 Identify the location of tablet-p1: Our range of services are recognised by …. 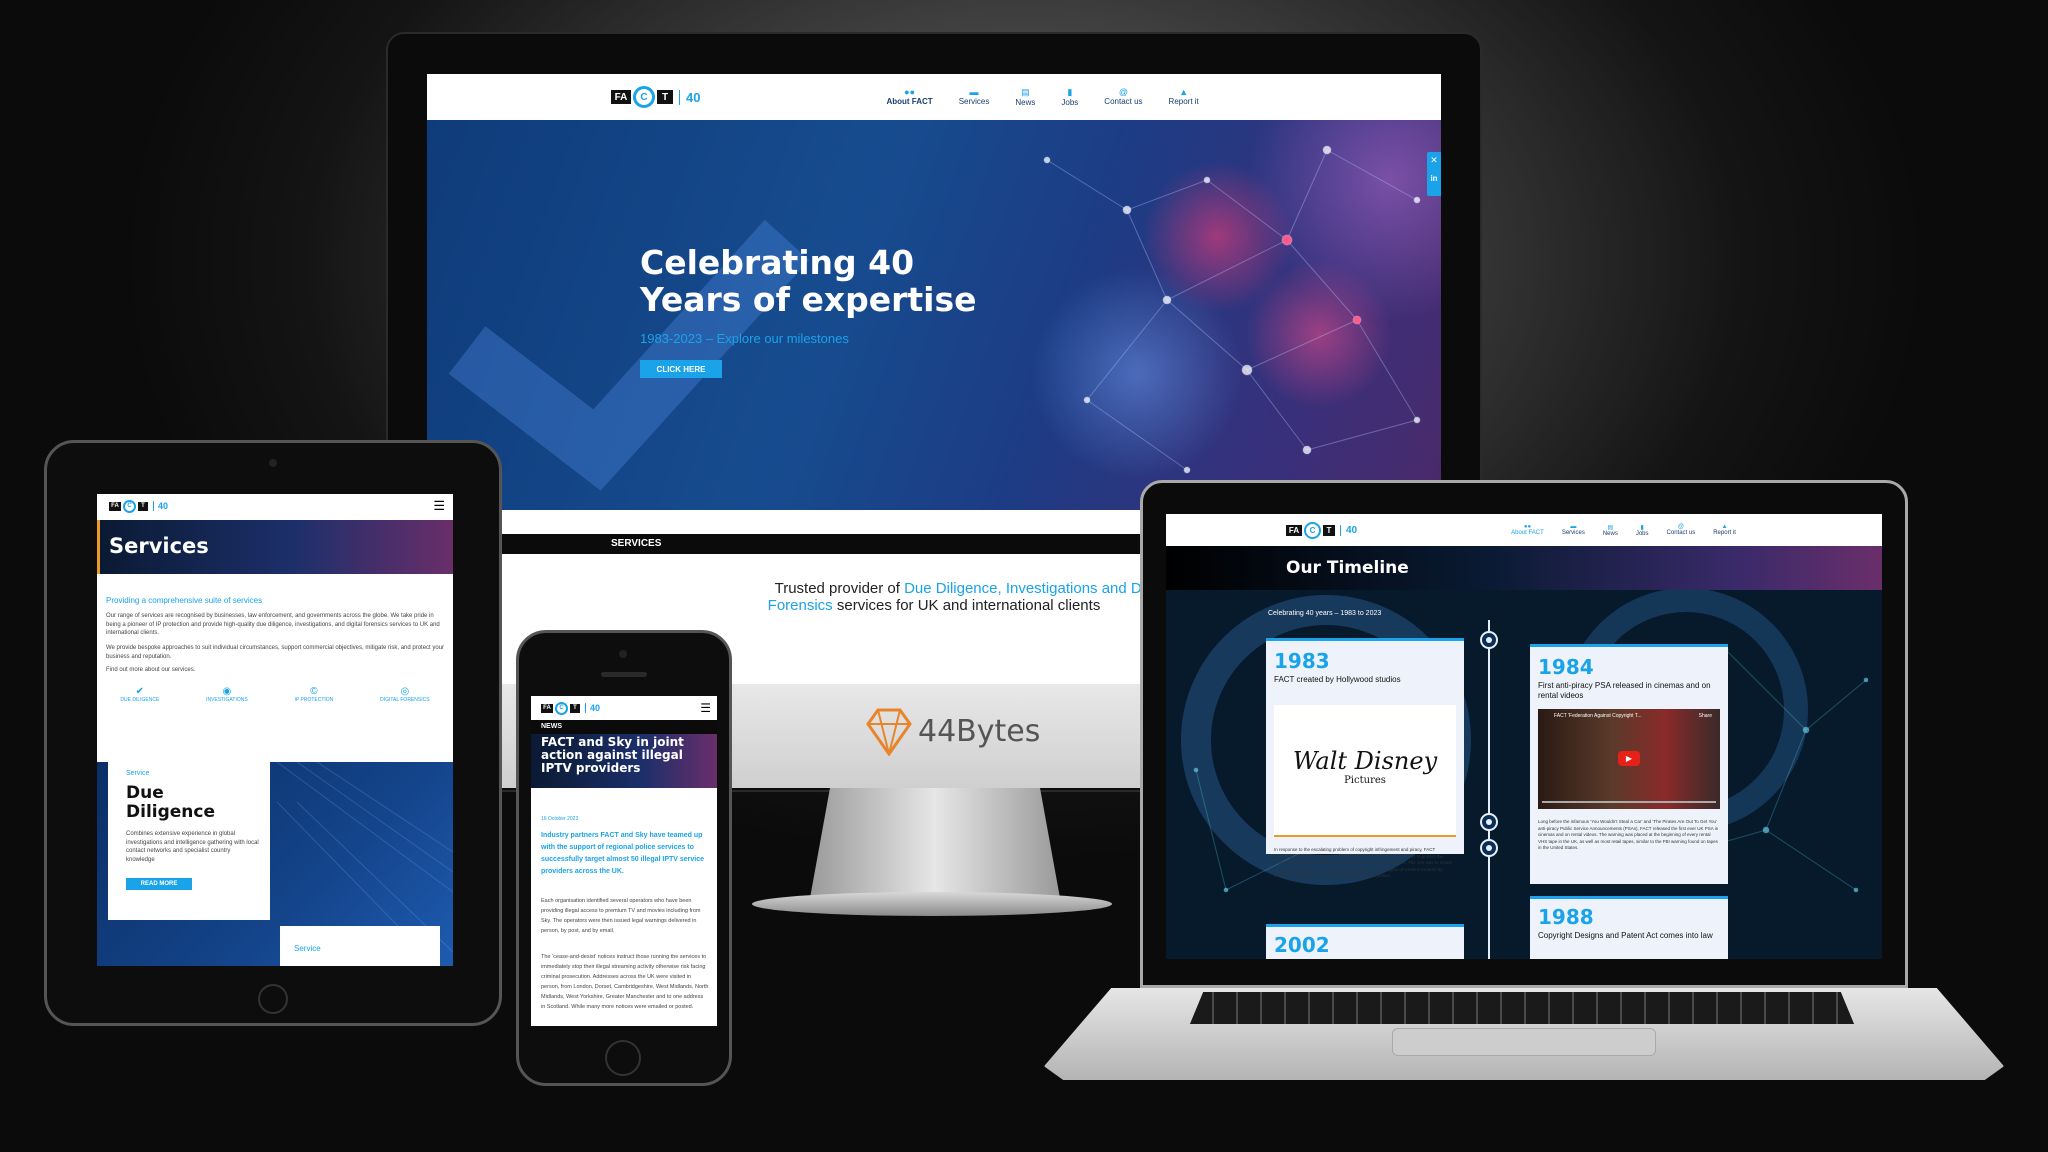
(273, 625).